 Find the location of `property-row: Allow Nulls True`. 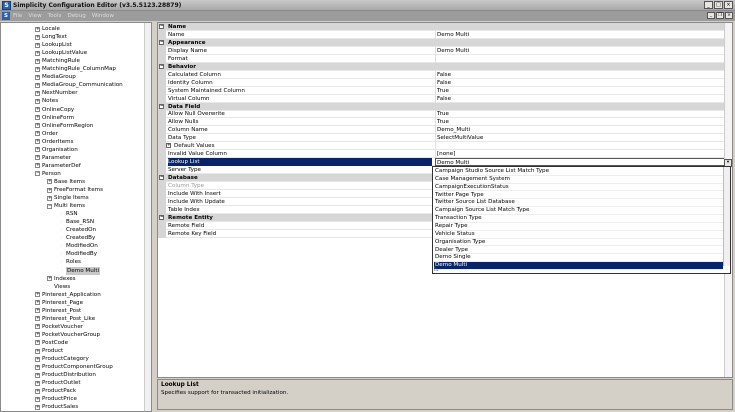

property-row: Allow Nulls True is located at coordinates (445, 122).